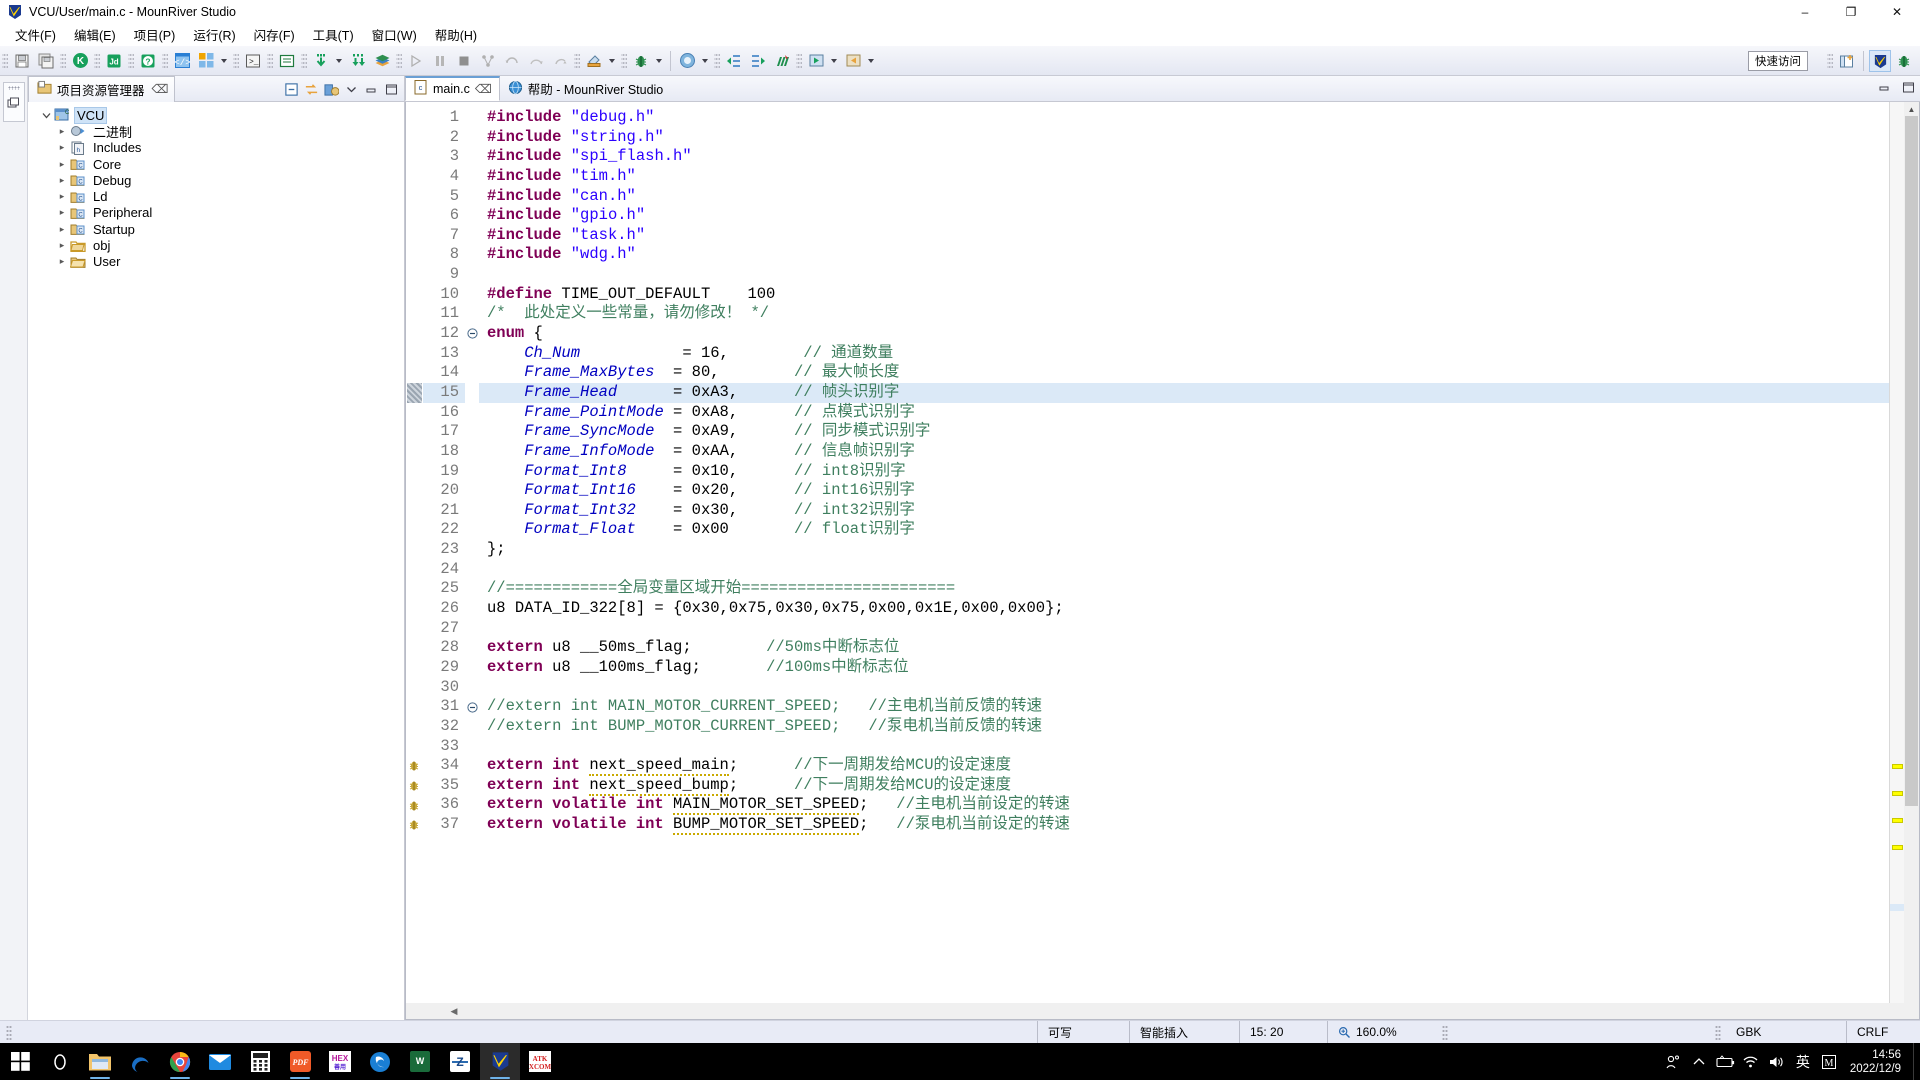 This screenshot has width=1920, height=1080. Describe the element at coordinates (382, 61) in the screenshot. I see `books-icon` at that location.